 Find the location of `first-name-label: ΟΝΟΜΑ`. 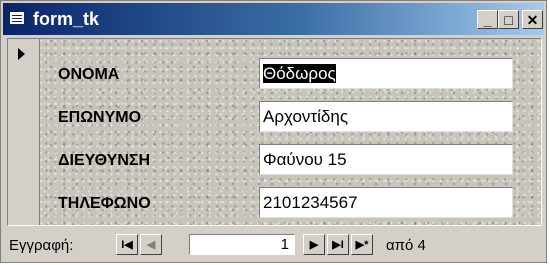

first-name-label: ΟΝΟΜΑ is located at coordinates (89, 74).